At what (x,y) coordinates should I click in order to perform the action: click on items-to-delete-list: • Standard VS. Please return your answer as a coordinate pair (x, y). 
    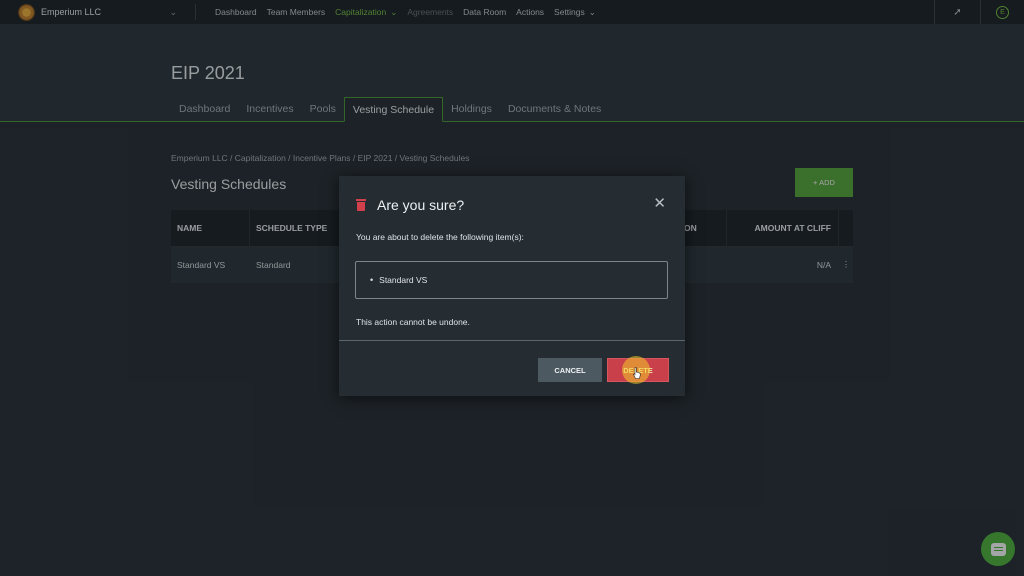
    Looking at the image, I should click on (511, 280).